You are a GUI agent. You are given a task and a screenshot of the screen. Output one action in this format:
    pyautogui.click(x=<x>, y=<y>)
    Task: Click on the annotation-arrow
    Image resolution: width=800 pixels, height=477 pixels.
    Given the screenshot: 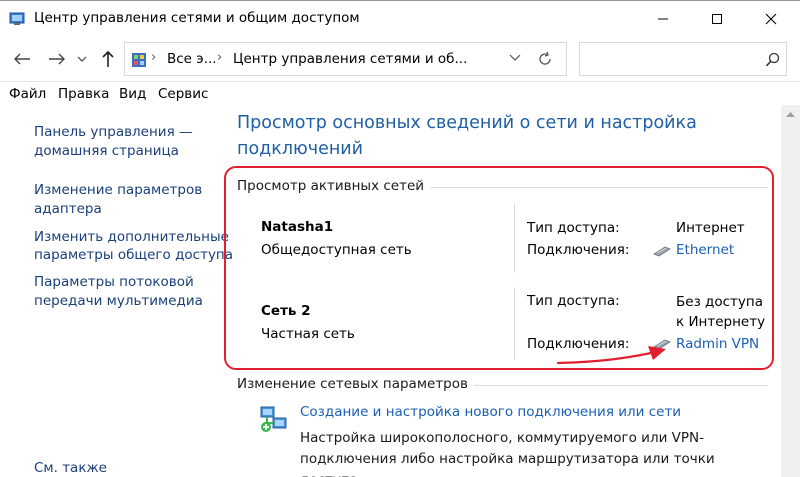 What is the action you would take?
    pyautogui.click(x=611, y=355)
    